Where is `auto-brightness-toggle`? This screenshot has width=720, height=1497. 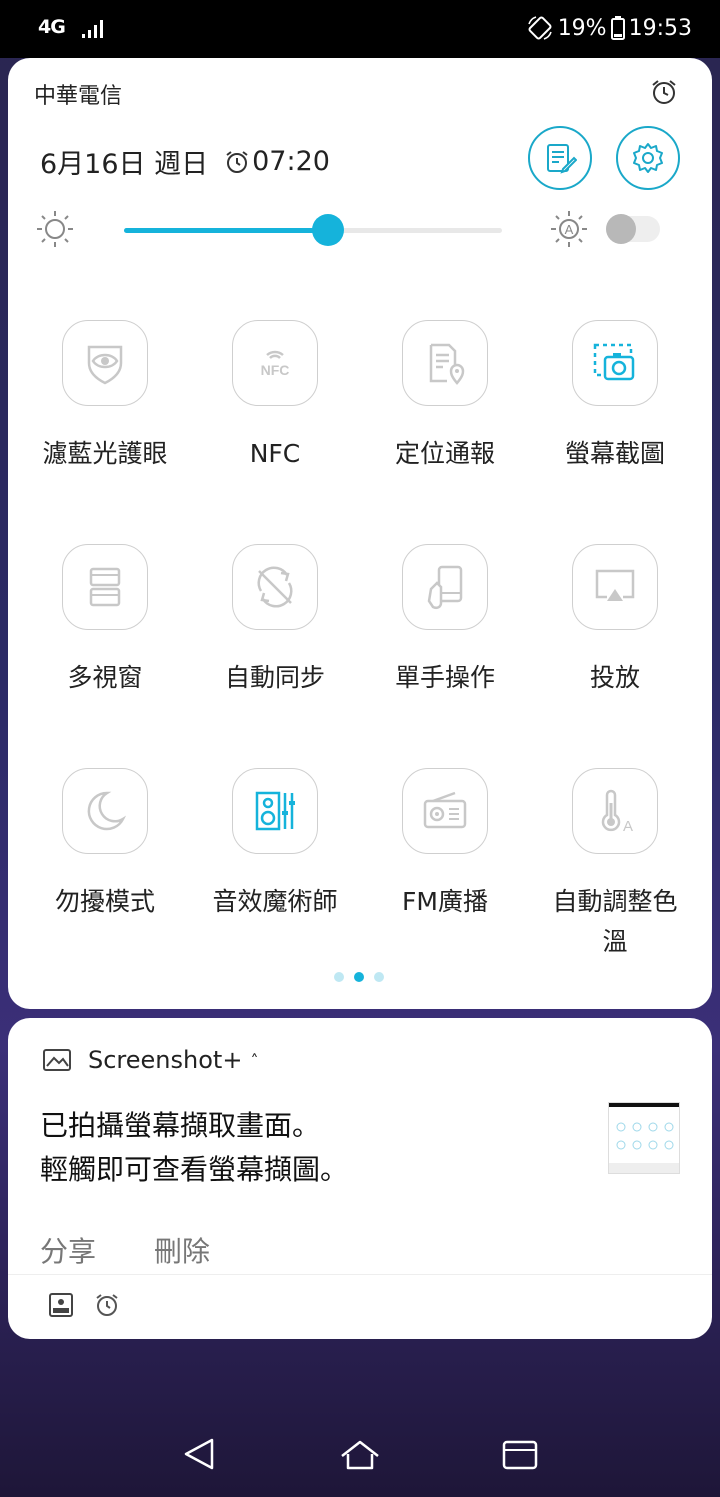 auto-brightness-toggle is located at coordinates (633, 229).